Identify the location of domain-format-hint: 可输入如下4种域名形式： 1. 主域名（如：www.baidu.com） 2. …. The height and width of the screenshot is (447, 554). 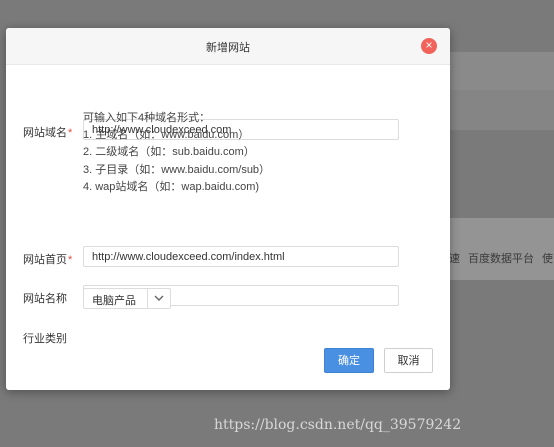
(177, 152).